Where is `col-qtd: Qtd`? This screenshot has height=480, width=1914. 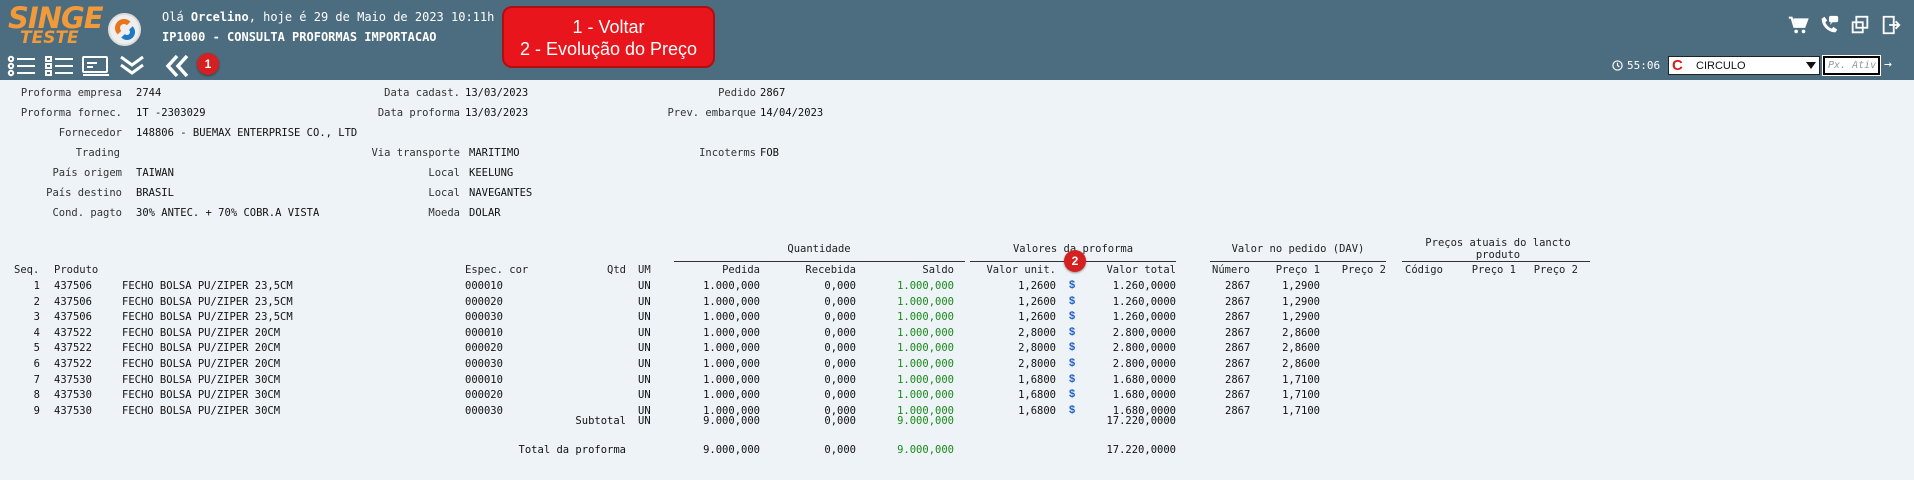 col-qtd: Qtd is located at coordinates (616, 270).